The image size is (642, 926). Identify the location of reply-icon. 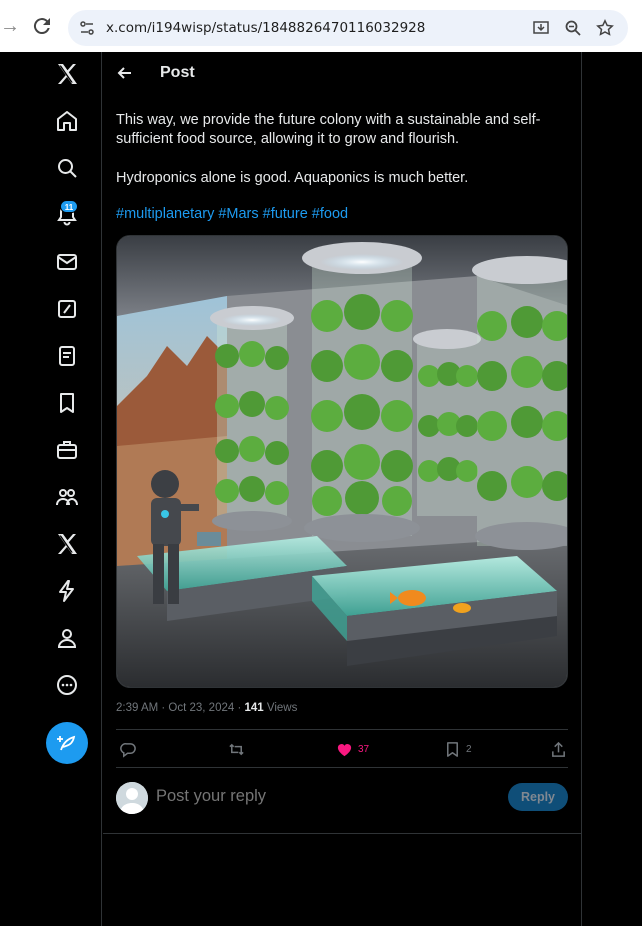
(128, 750).